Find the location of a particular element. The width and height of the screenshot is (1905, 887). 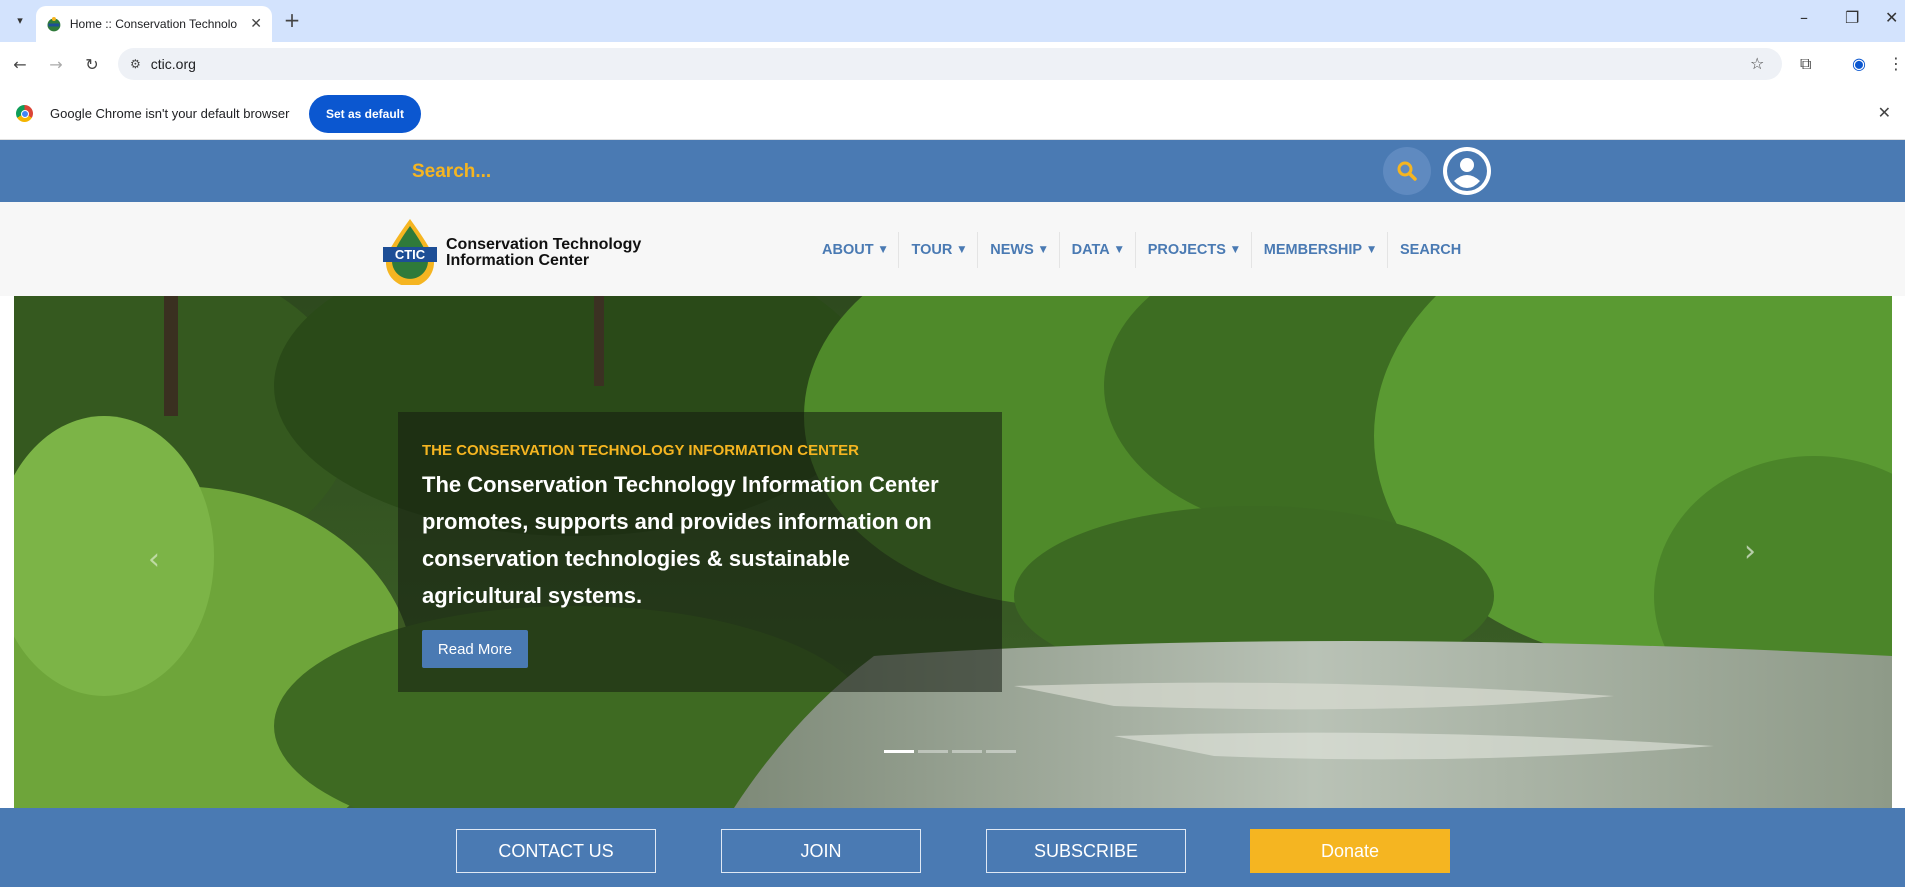

nav-data-label: DATA is located at coordinates (1090, 250).